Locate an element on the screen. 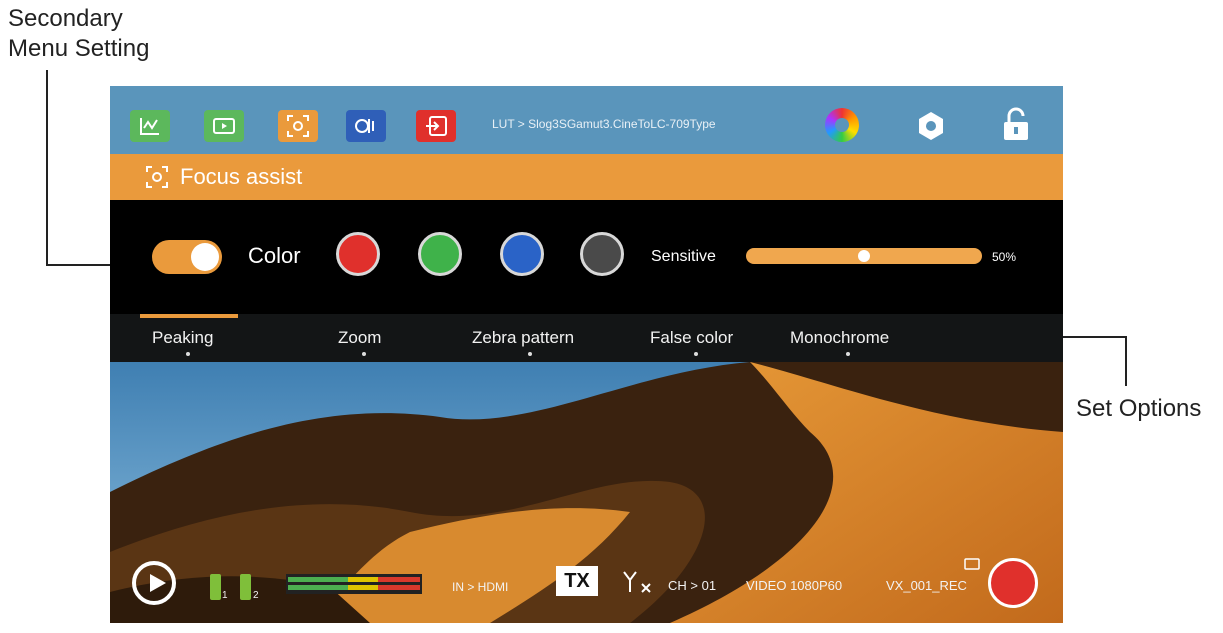  tab-peaking: Peaking is located at coordinates (182, 338).